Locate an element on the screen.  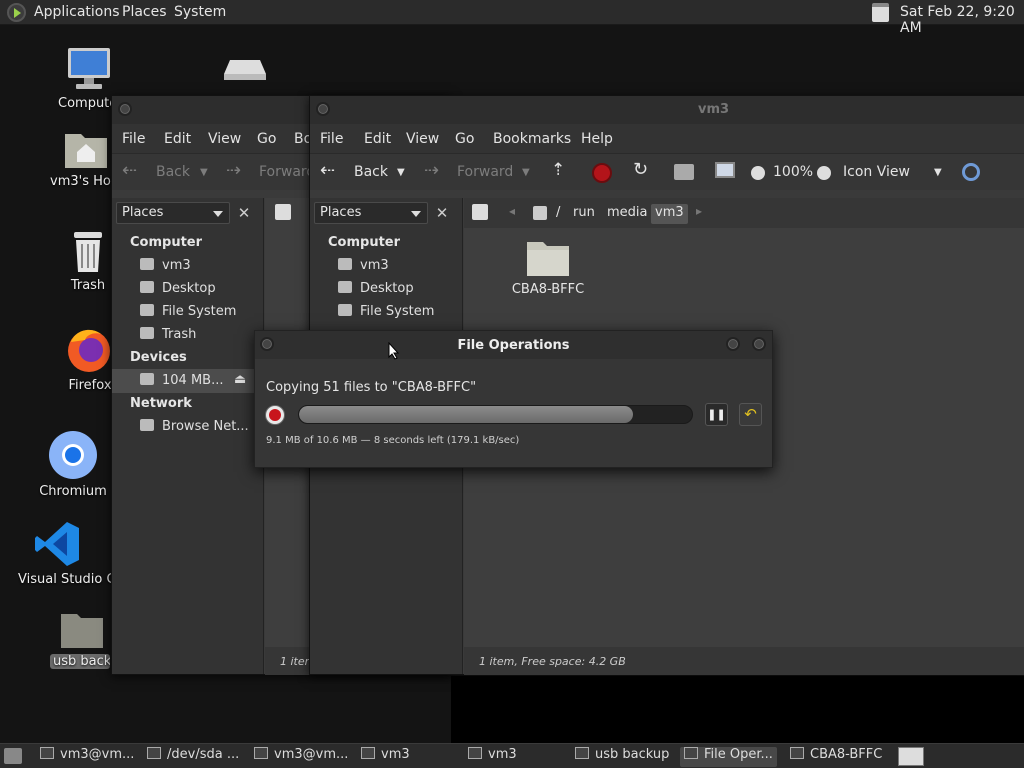
crumb-vm3: vm3 is located at coordinates (669, 214).